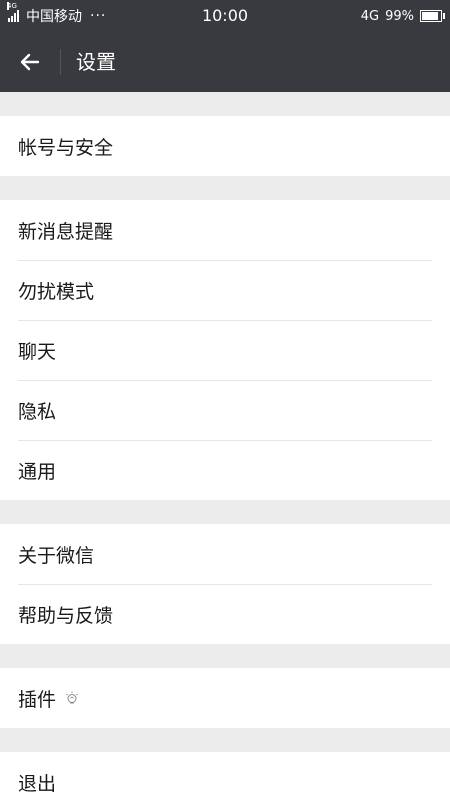 The image size is (450, 812). What do you see at coordinates (225, 62) in the screenshot?
I see `title-bar: 设置` at bounding box center [225, 62].